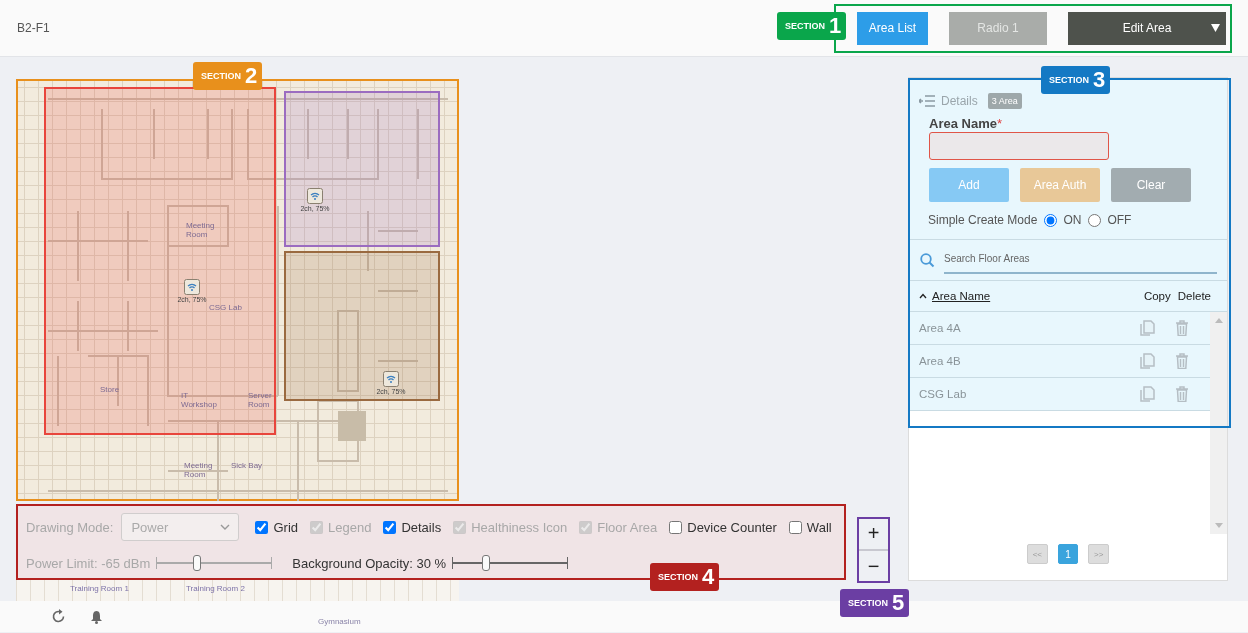  Describe the element at coordinates (1080, 260) in the screenshot. I see `search-field: Search Floor Areas` at that location.